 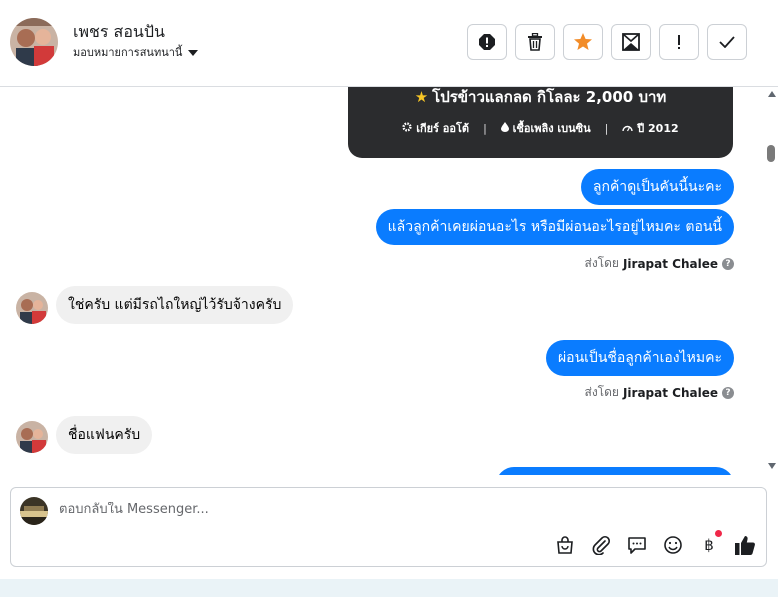 I want to click on year-label: ปี 2012, so click(x=658, y=128).